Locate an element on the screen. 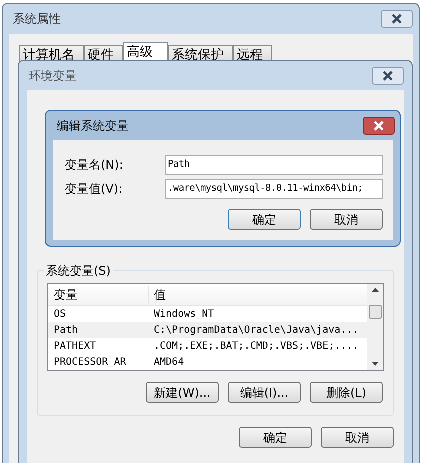 The width and height of the screenshot is (425, 463). table-cell-text: Windows_NT is located at coordinates (183, 315).